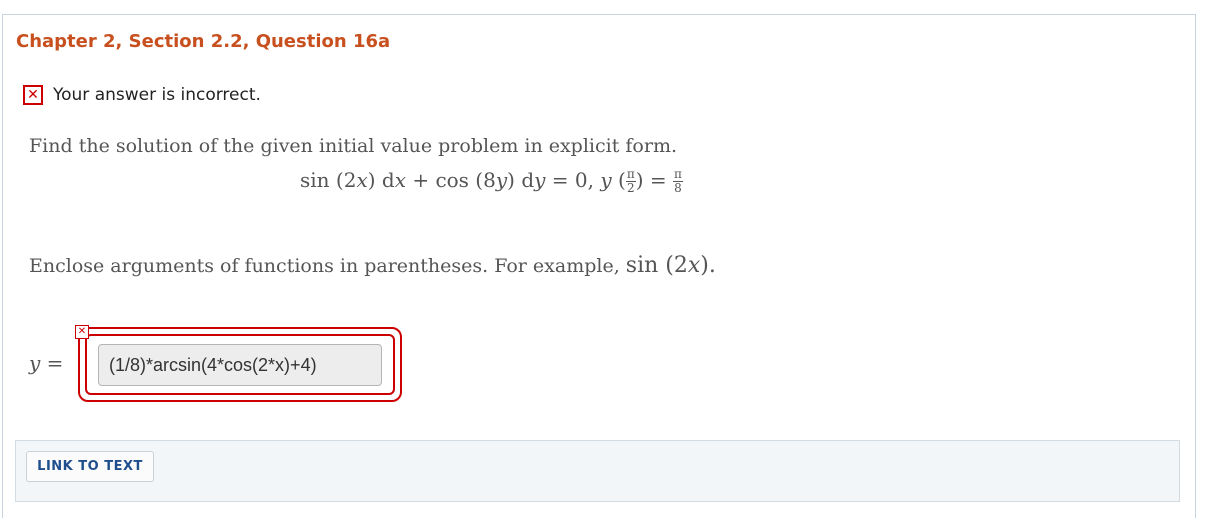 This screenshot has height=520, width=1214. Describe the element at coordinates (597, 471) in the screenshot. I see `question-toolbar: LINK TO TEXT` at that location.